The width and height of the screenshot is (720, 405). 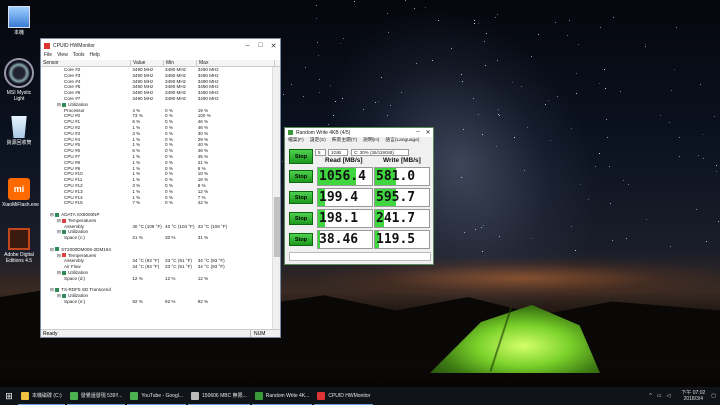 I want to click on sensor-min: 92 %, so click(x=170, y=301).